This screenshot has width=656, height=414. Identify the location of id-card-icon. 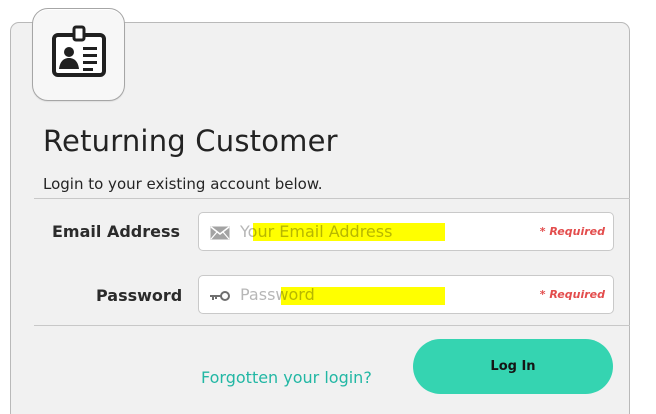
(78, 51).